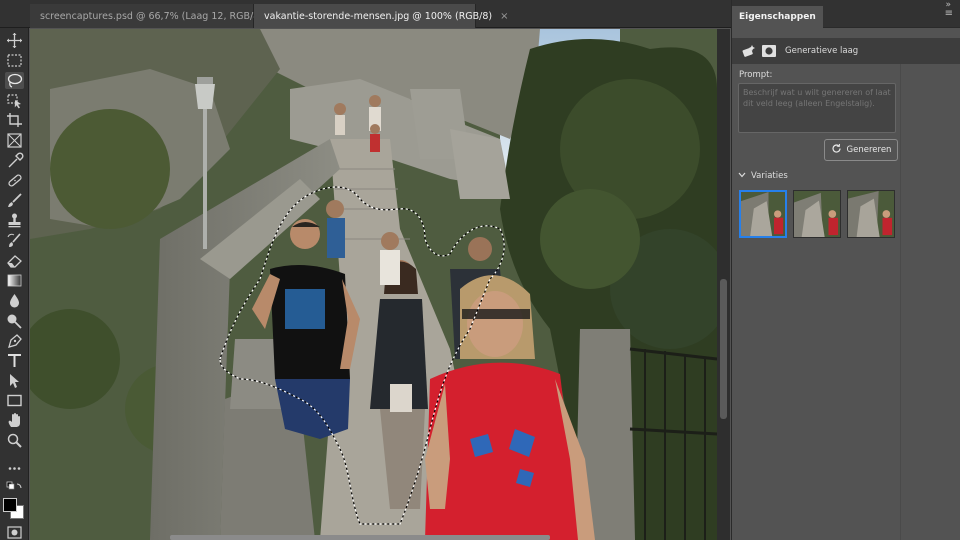  What do you see at coordinates (822, 51) in the screenshot?
I see `layer-type-label: Generatieve laag` at bounding box center [822, 51].